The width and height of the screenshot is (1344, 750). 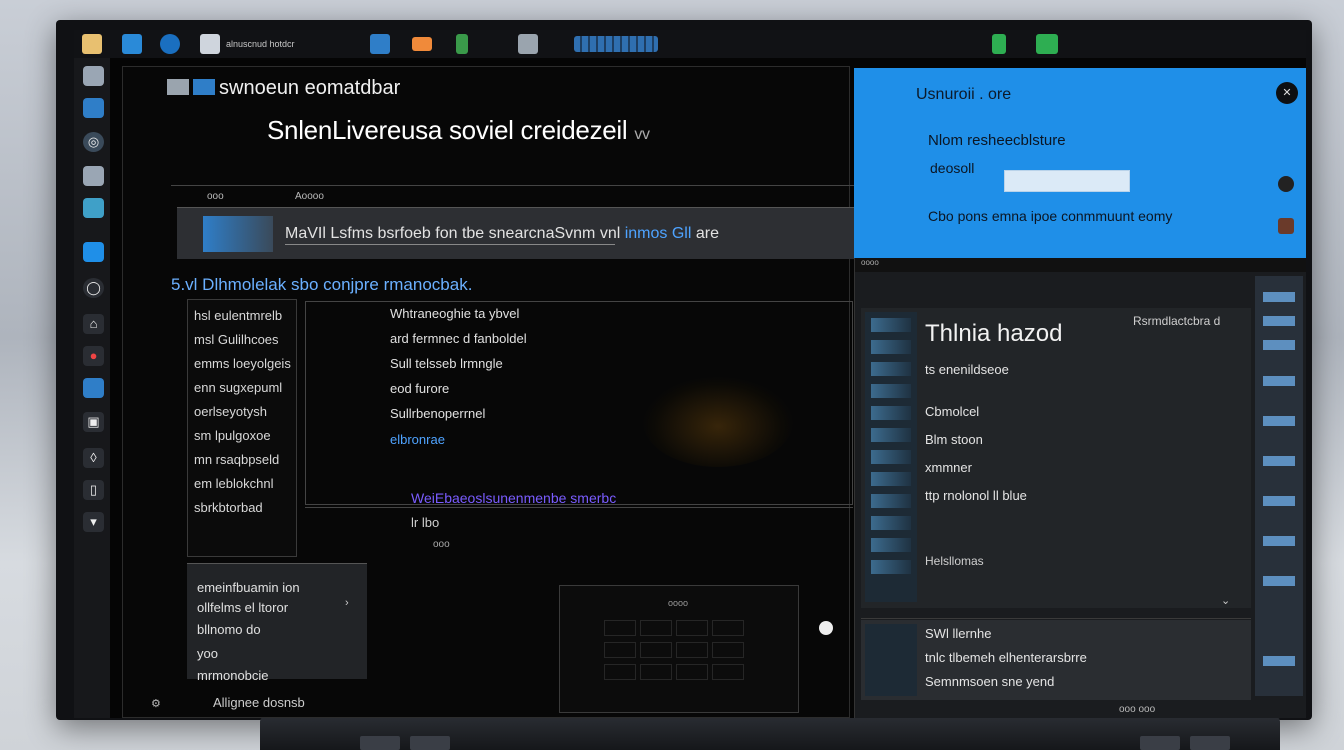 What do you see at coordinates (309, 196) in the screenshot?
I see `column-header-2: Aoooo` at bounding box center [309, 196].